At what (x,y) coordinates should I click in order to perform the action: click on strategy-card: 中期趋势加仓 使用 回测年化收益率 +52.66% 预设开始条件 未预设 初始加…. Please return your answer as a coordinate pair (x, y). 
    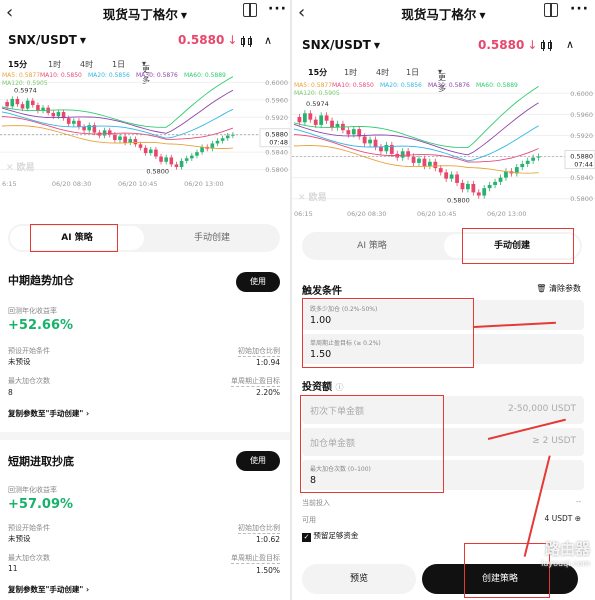
    Looking at the image, I should click on (144, 347).